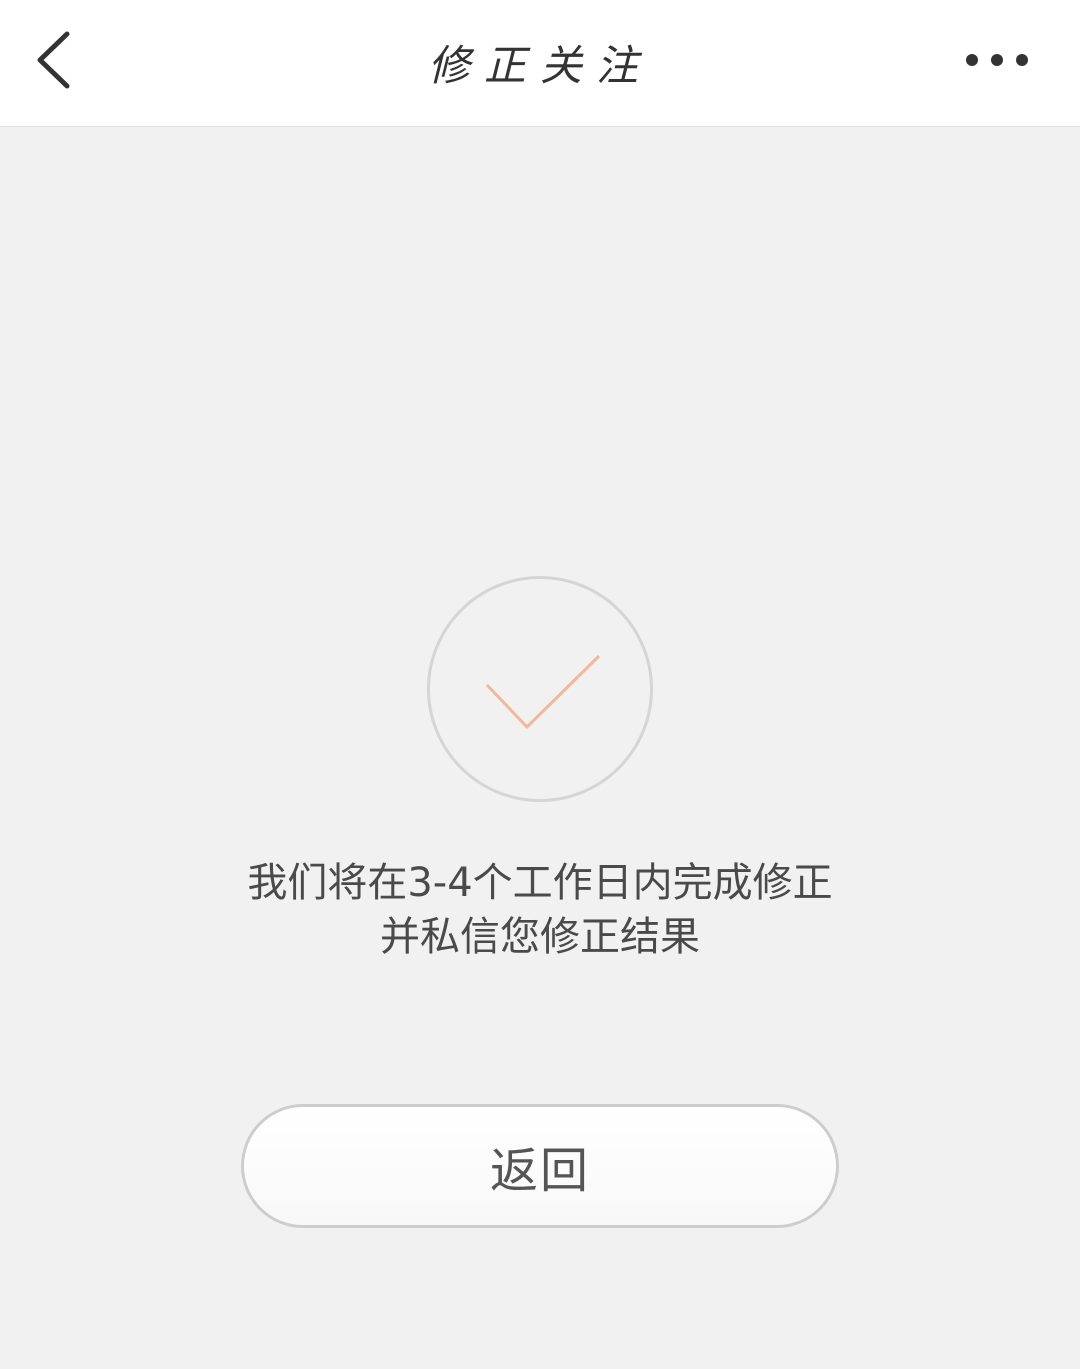  What do you see at coordinates (539, 1171) in the screenshot?
I see `return-button-label: 返回` at bounding box center [539, 1171].